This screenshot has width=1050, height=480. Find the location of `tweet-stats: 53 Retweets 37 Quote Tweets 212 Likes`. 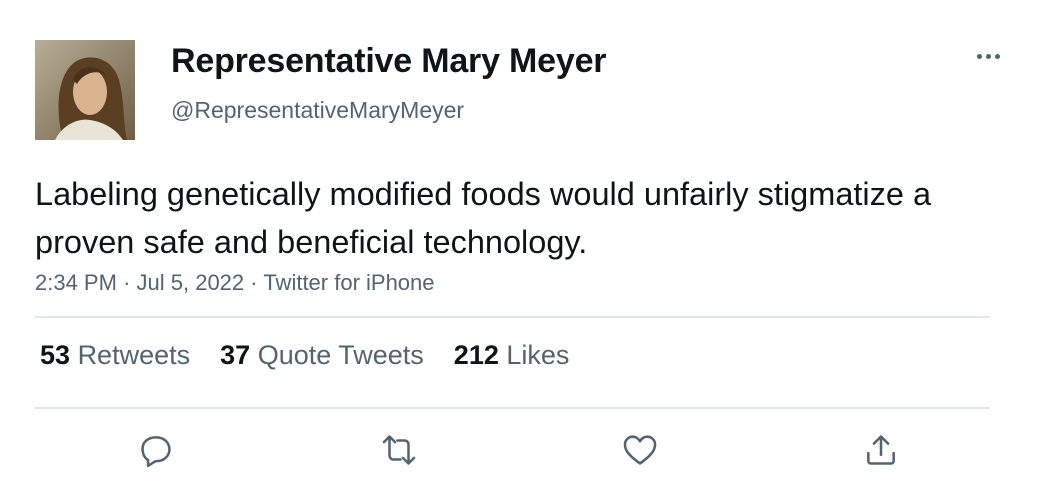

tweet-stats: 53 Retweets 37 Quote Tweets 212 Likes is located at coordinates (304, 355).